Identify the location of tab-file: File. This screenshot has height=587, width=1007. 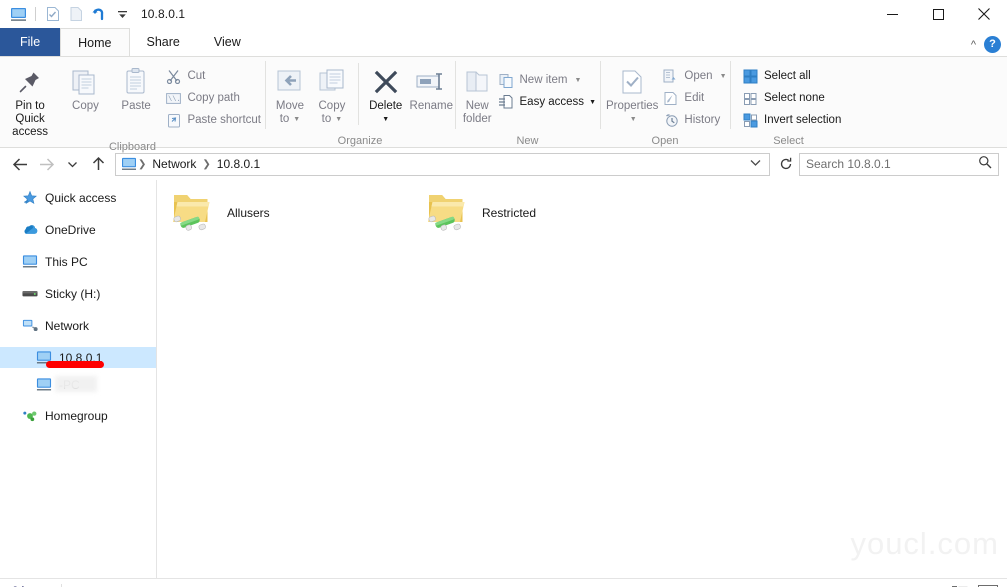
(30, 42).